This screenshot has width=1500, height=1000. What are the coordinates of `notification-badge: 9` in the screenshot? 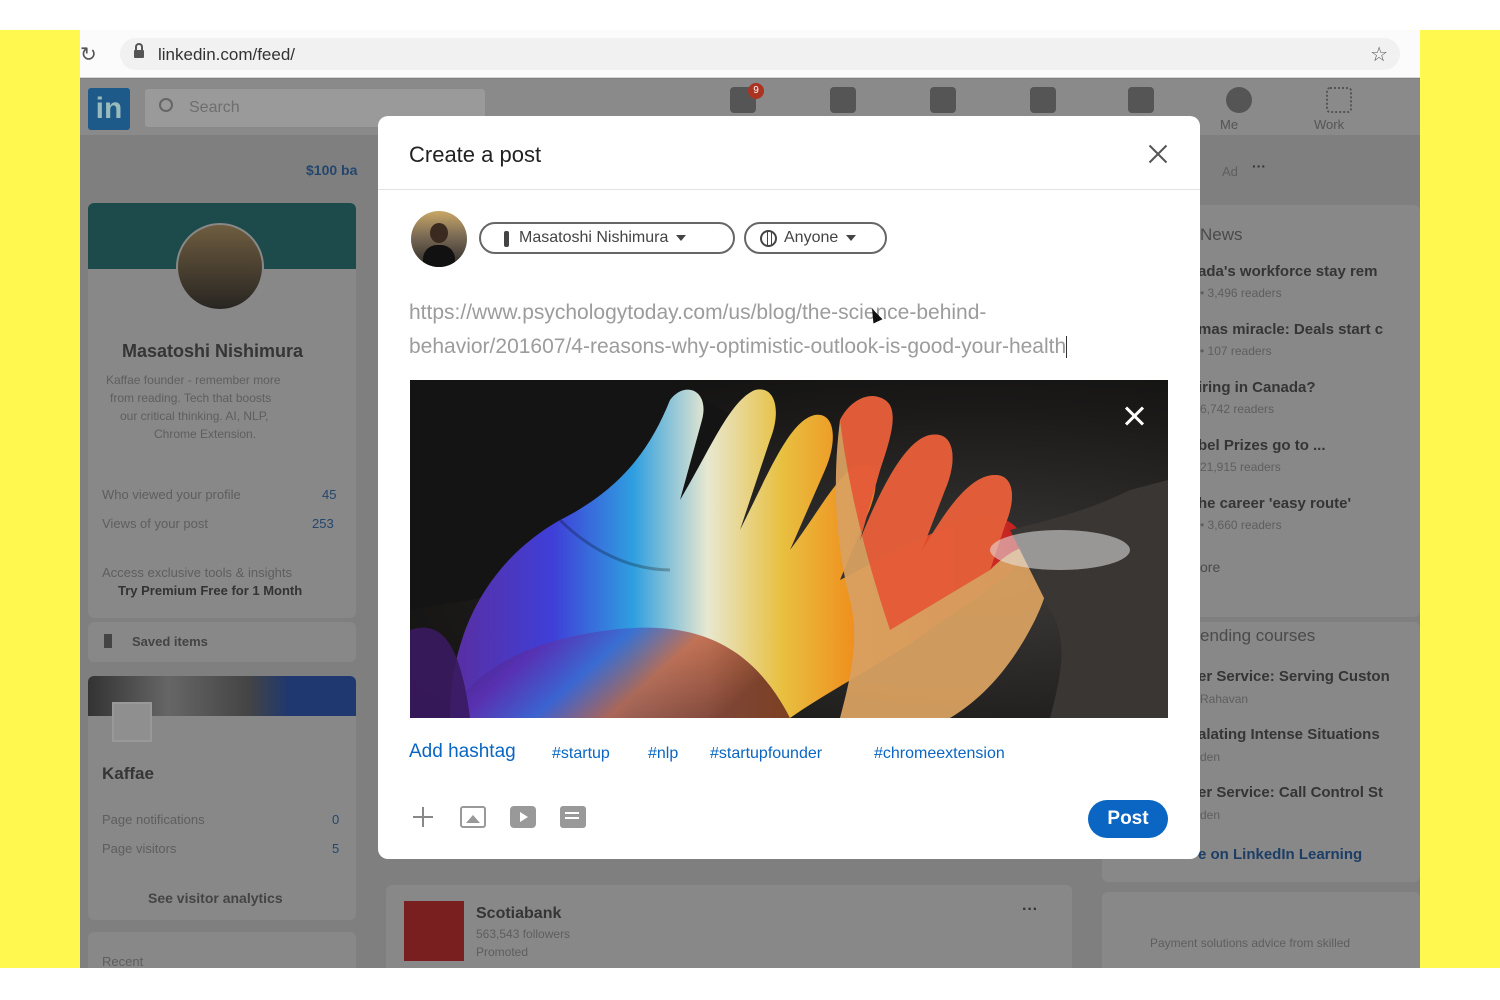 It's located at (756, 91).